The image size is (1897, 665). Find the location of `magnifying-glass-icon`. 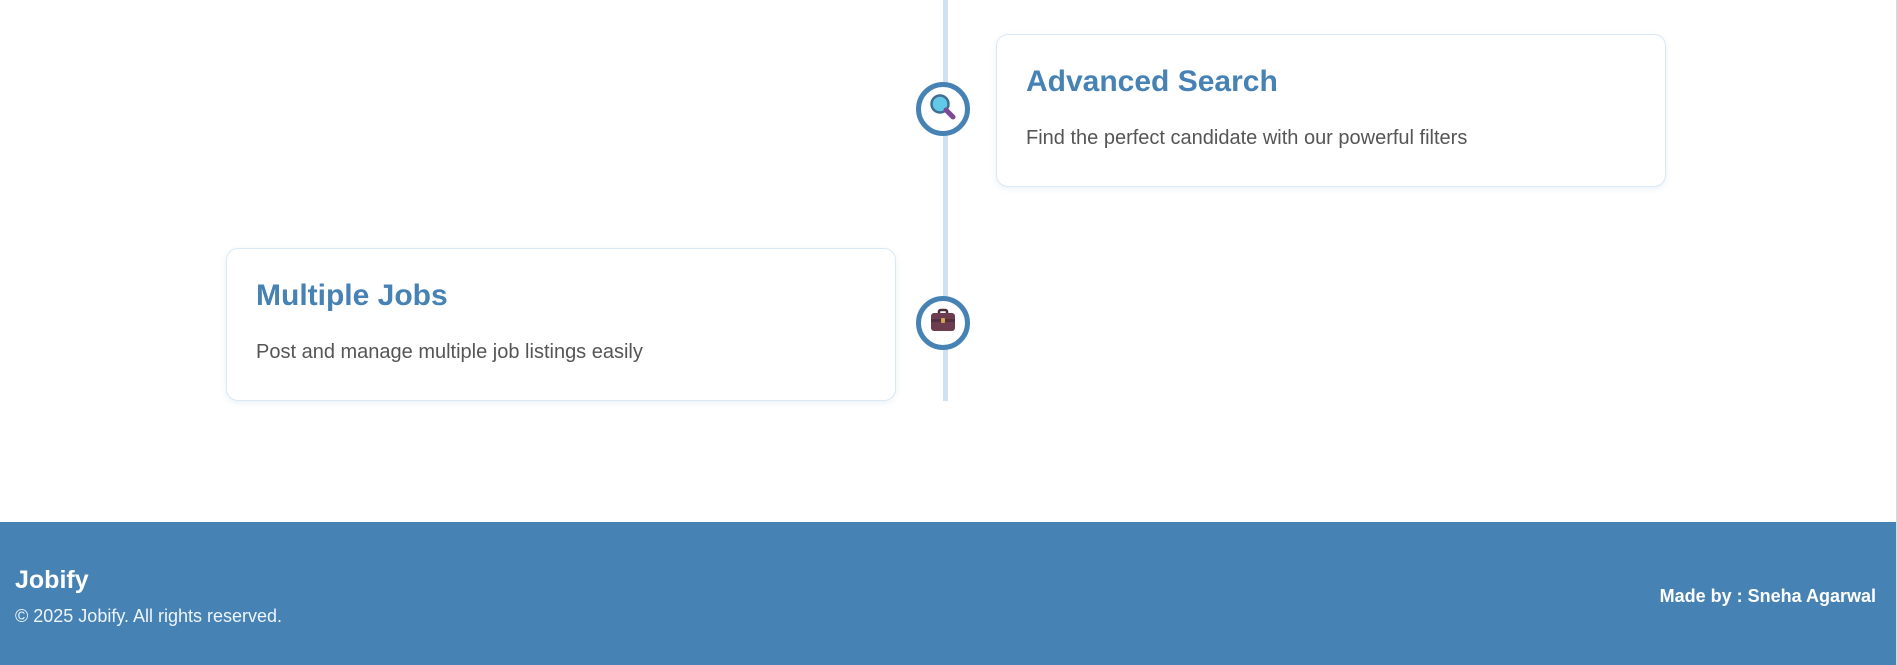

magnifying-glass-icon is located at coordinates (943, 109).